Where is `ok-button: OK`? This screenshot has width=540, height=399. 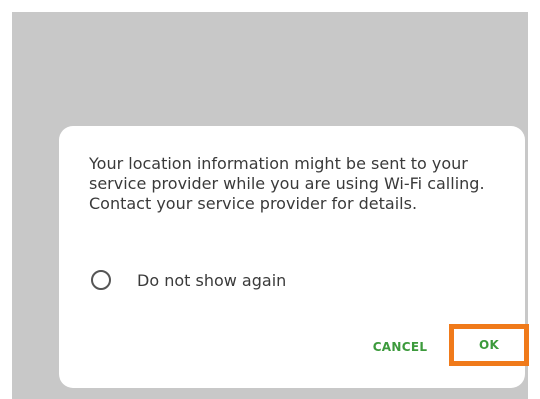 ok-button: OK is located at coordinates (489, 345).